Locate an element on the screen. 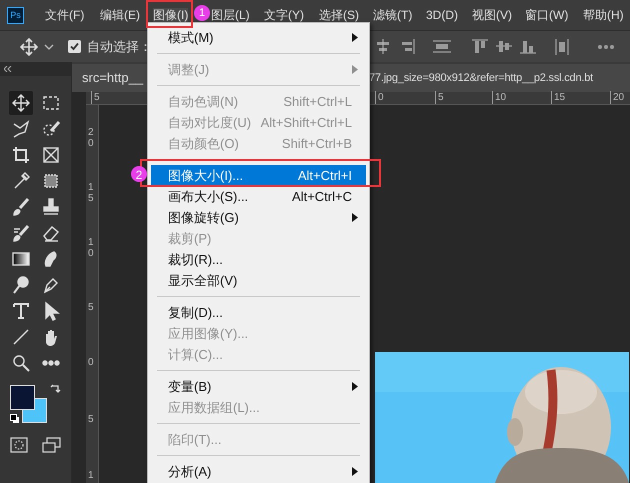 Image resolution: width=630 pixels, height=483 pixels. ruler-label: 1 is located at coordinates (91, 475).